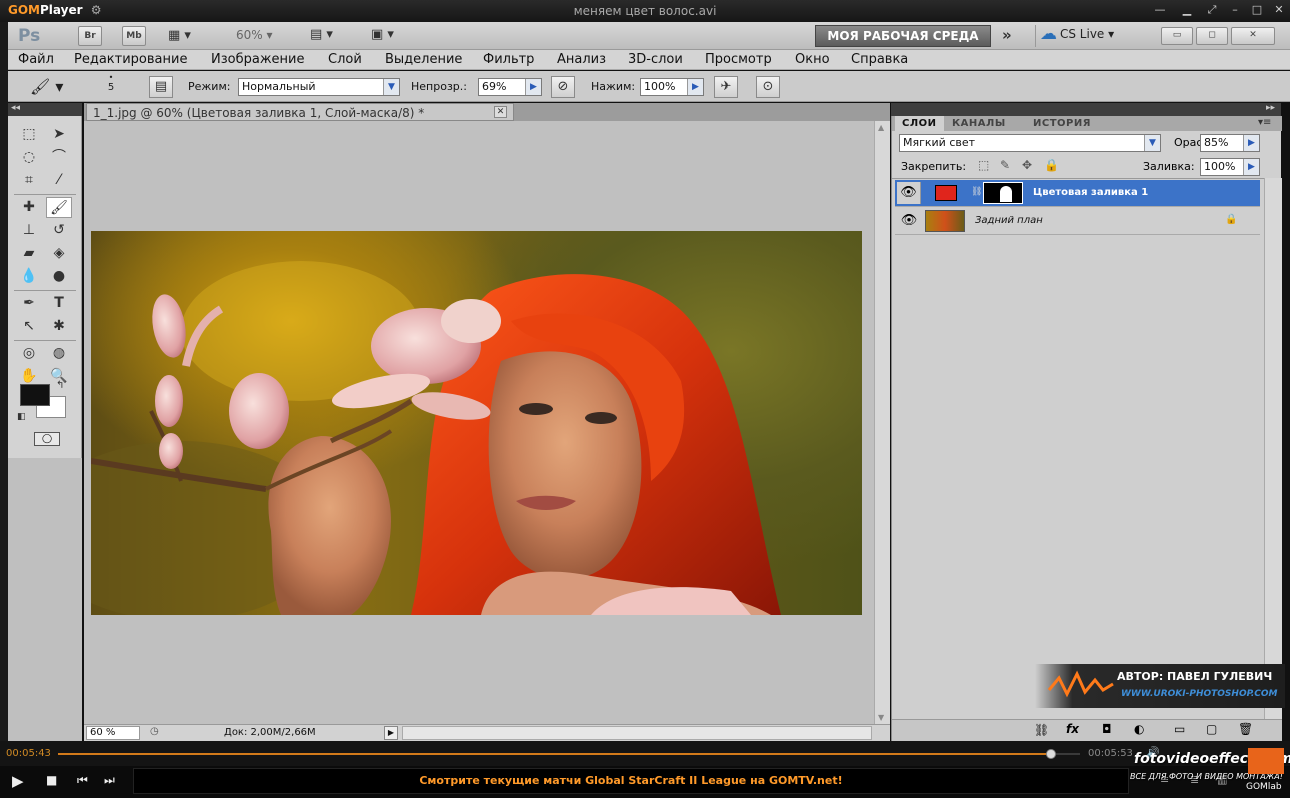  Describe the element at coordinates (581, 59) in the screenshot. I see `menu-analysis: Анализ` at that location.